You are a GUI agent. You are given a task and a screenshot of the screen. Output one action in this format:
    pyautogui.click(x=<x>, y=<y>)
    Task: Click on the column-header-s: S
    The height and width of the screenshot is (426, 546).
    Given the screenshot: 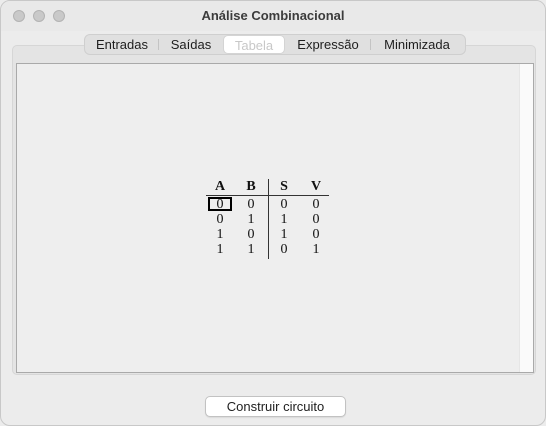 What is the action you would take?
    pyautogui.click(x=284, y=186)
    